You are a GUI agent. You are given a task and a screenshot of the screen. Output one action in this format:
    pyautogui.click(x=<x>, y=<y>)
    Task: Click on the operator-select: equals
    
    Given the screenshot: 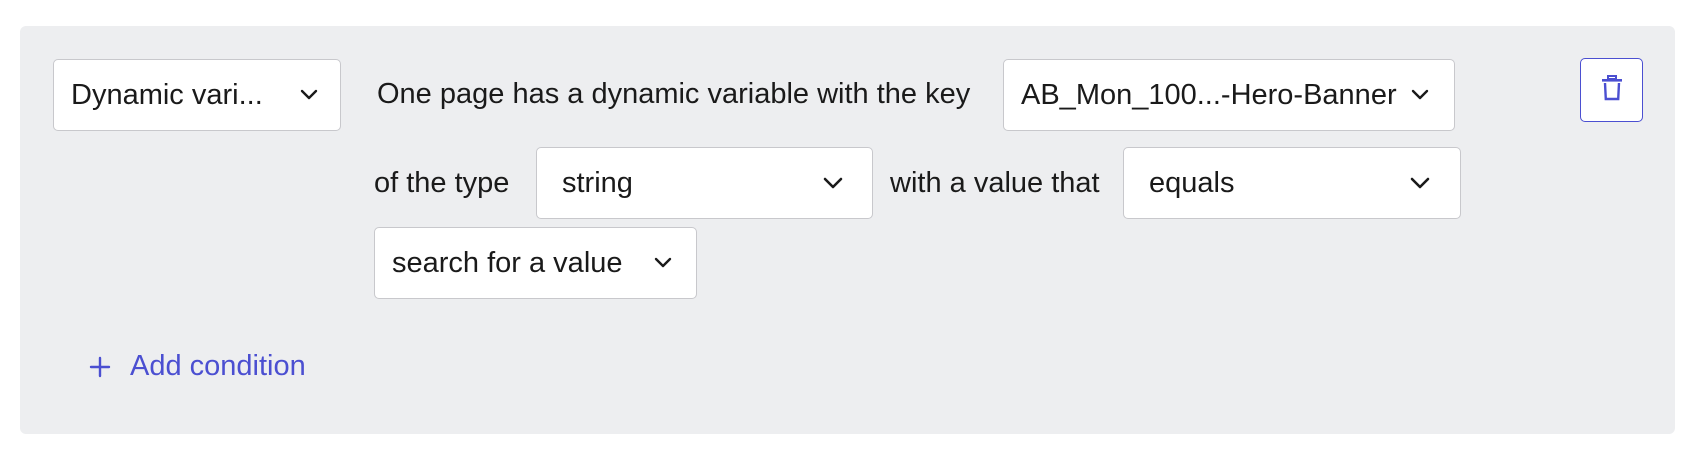 What is the action you would take?
    pyautogui.click(x=1292, y=183)
    